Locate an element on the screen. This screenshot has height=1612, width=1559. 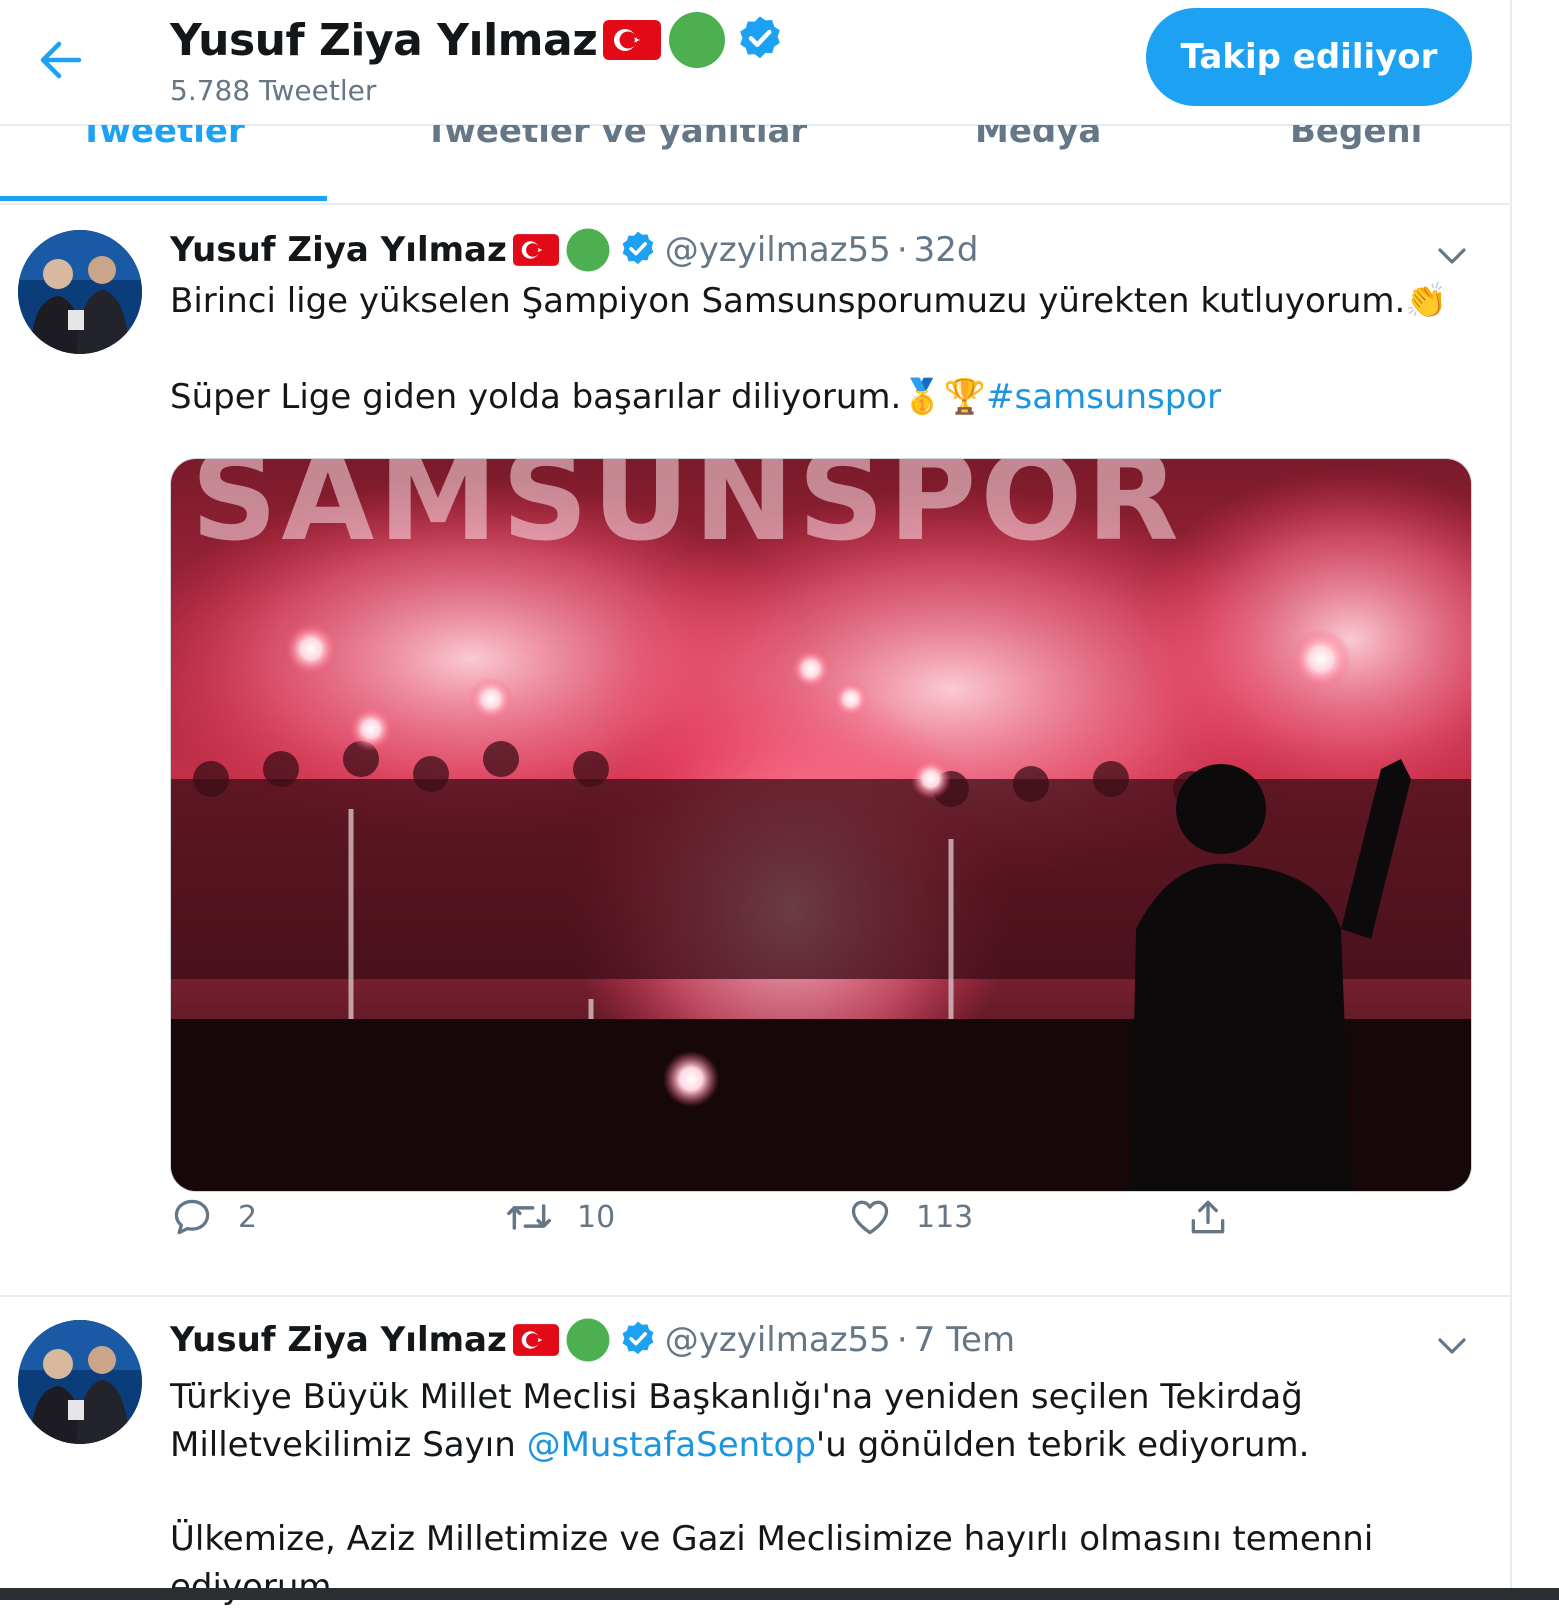
back-arrow-icon is located at coordinates (61, 60).